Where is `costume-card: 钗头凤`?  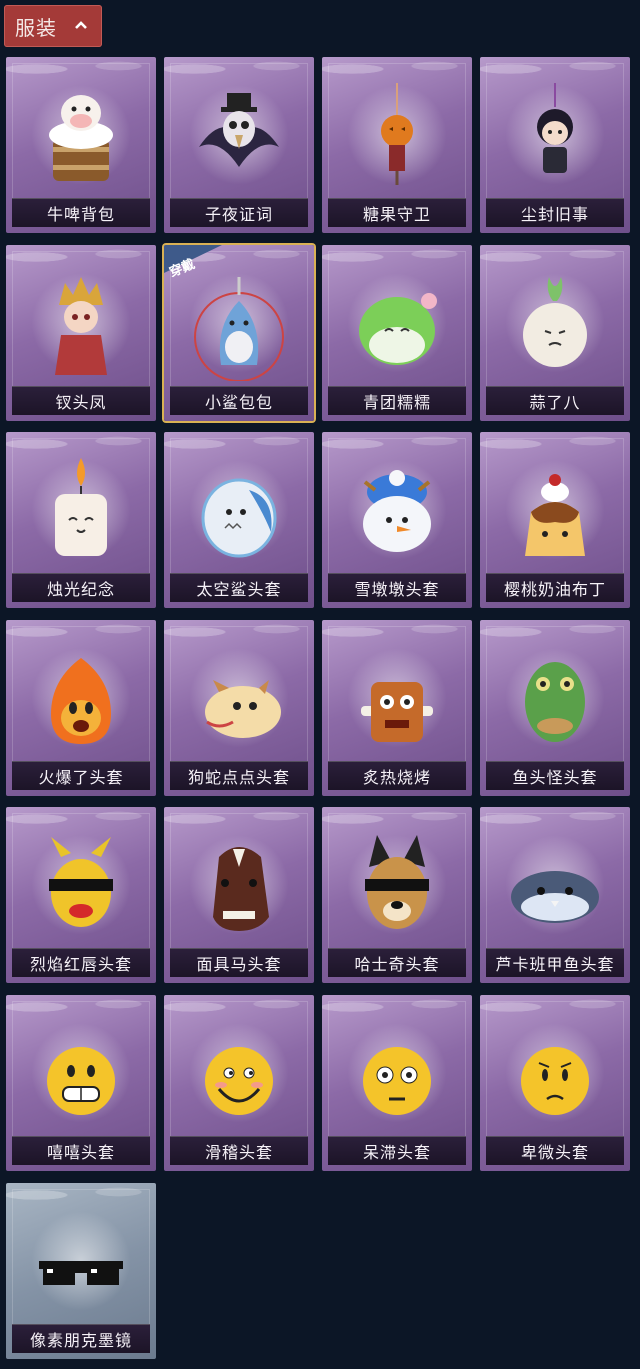 costume-card: 钗头凤 is located at coordinates (81, 333).